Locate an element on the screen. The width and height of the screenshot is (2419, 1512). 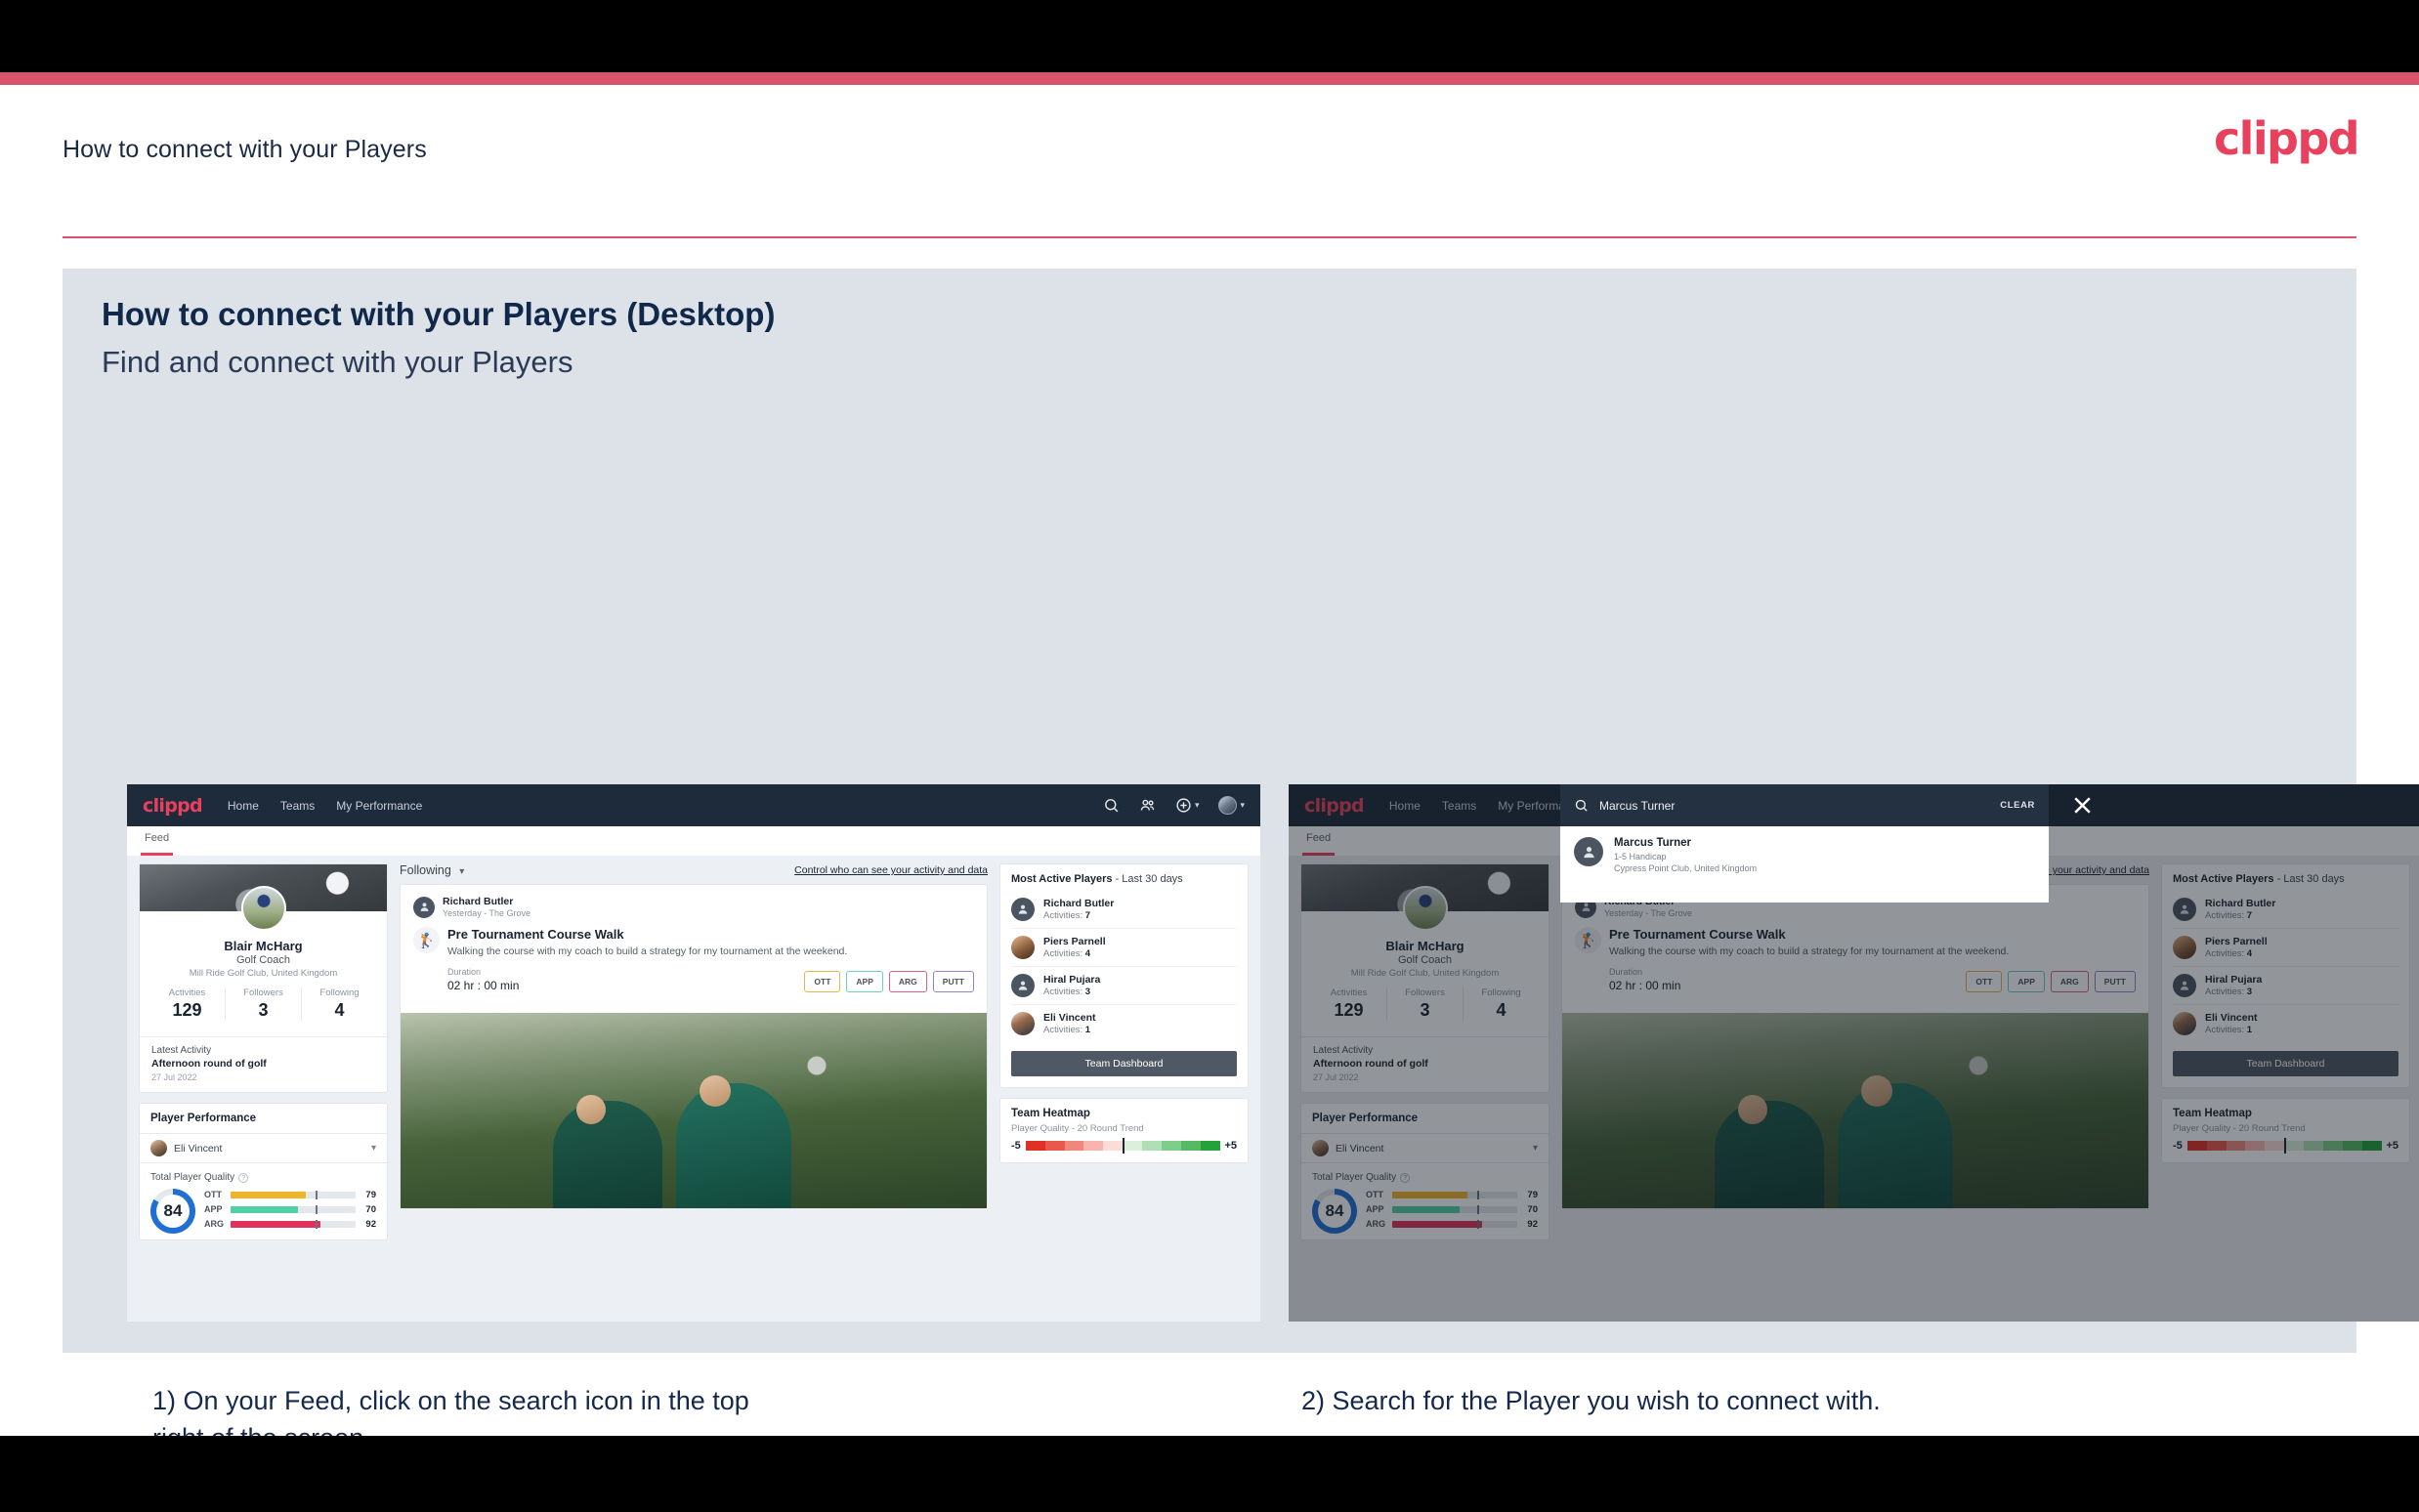
tag-ott: OTT is located at coordinates (822, 981).